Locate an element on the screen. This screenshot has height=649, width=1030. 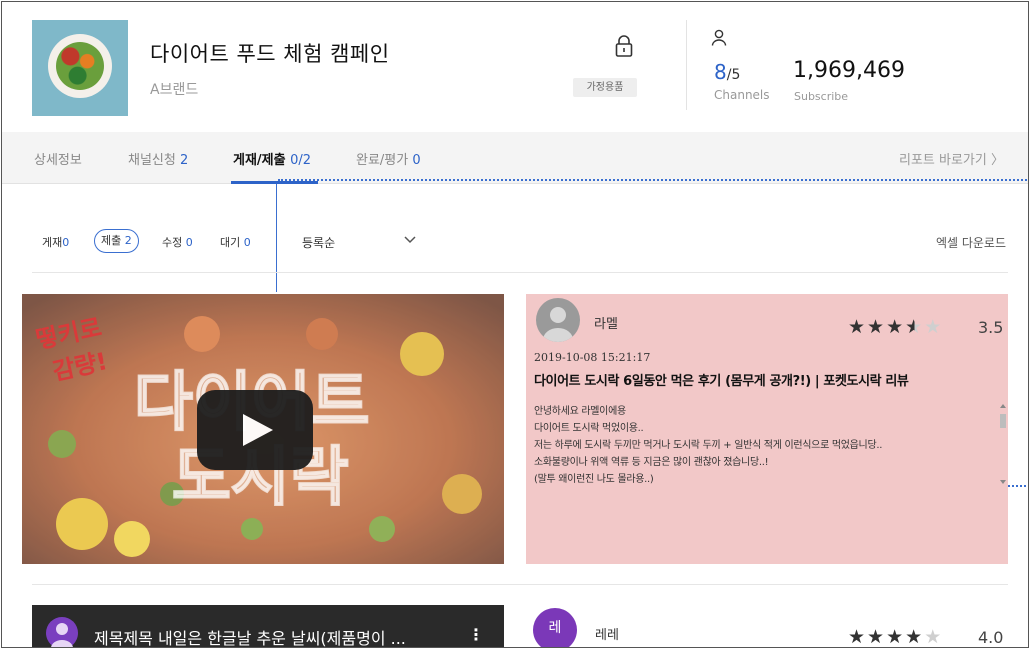
subscribe-label: Subscribe is located at coordinates (821, 96).